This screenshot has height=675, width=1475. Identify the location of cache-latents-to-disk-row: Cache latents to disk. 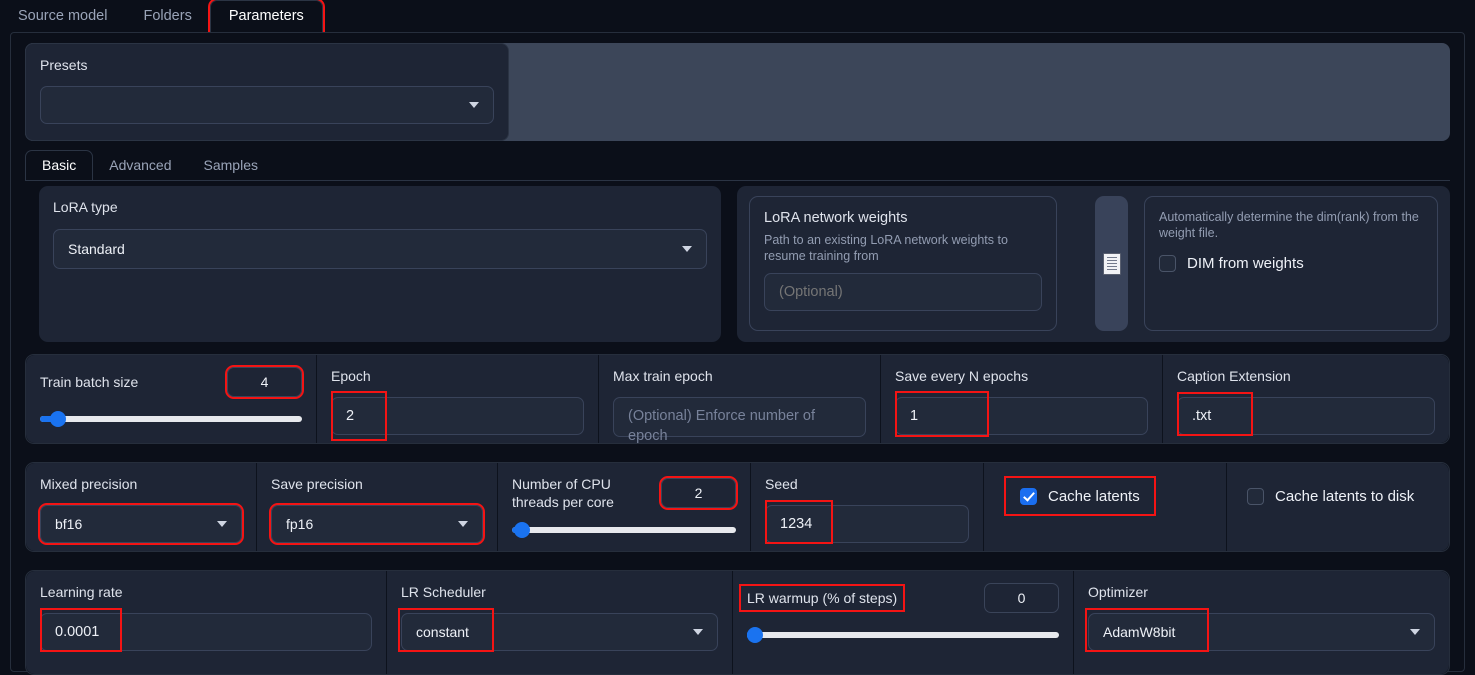
(1338, 496).